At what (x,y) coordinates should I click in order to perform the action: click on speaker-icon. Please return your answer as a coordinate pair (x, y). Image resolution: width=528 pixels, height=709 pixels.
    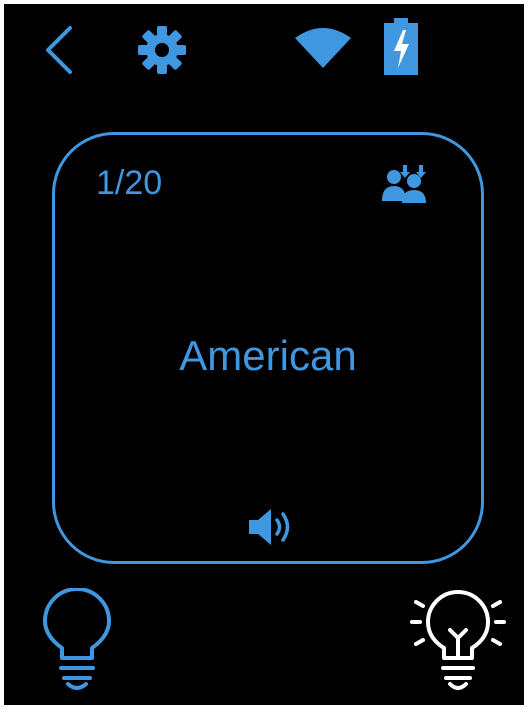
    Looking at the image, I should click on (272, 527).